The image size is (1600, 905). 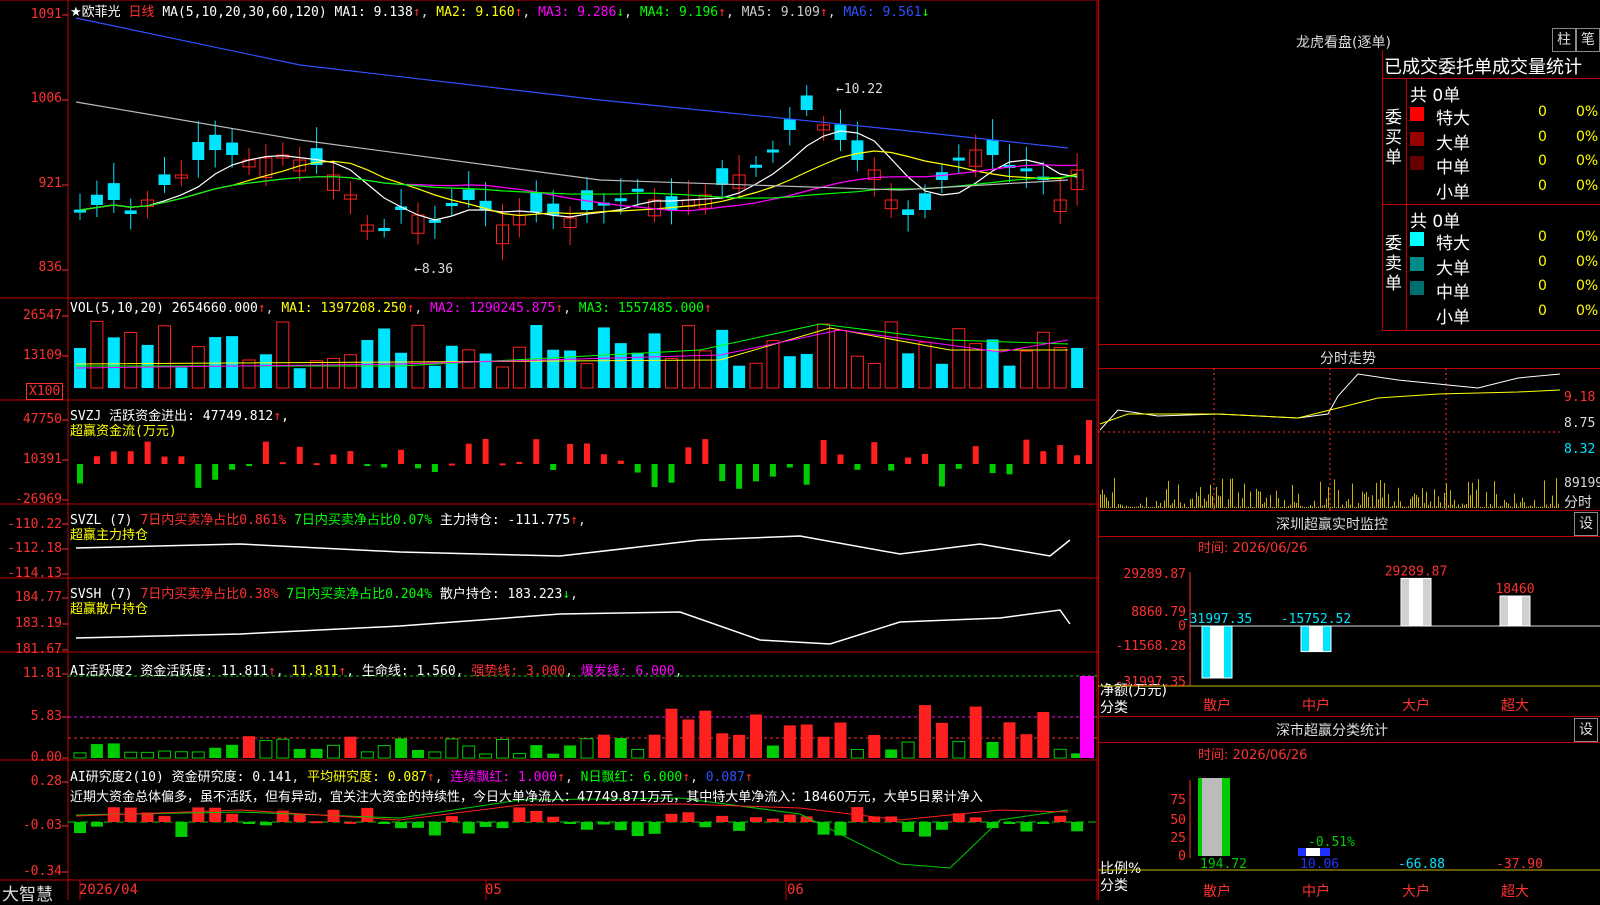 What do you see at coordinates (373, 12) in the screenshot?
I see `ma1-value: MA1: 9.138` at bounding box center [373, 12].